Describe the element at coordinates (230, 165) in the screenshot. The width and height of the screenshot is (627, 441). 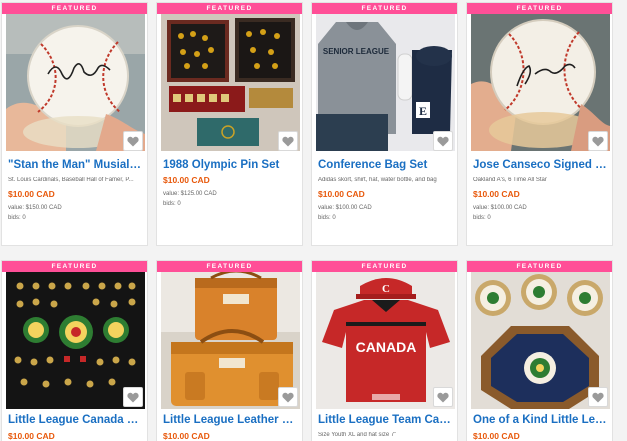
I see `listing-title: 1988 Olympic Pin Set` at that location.